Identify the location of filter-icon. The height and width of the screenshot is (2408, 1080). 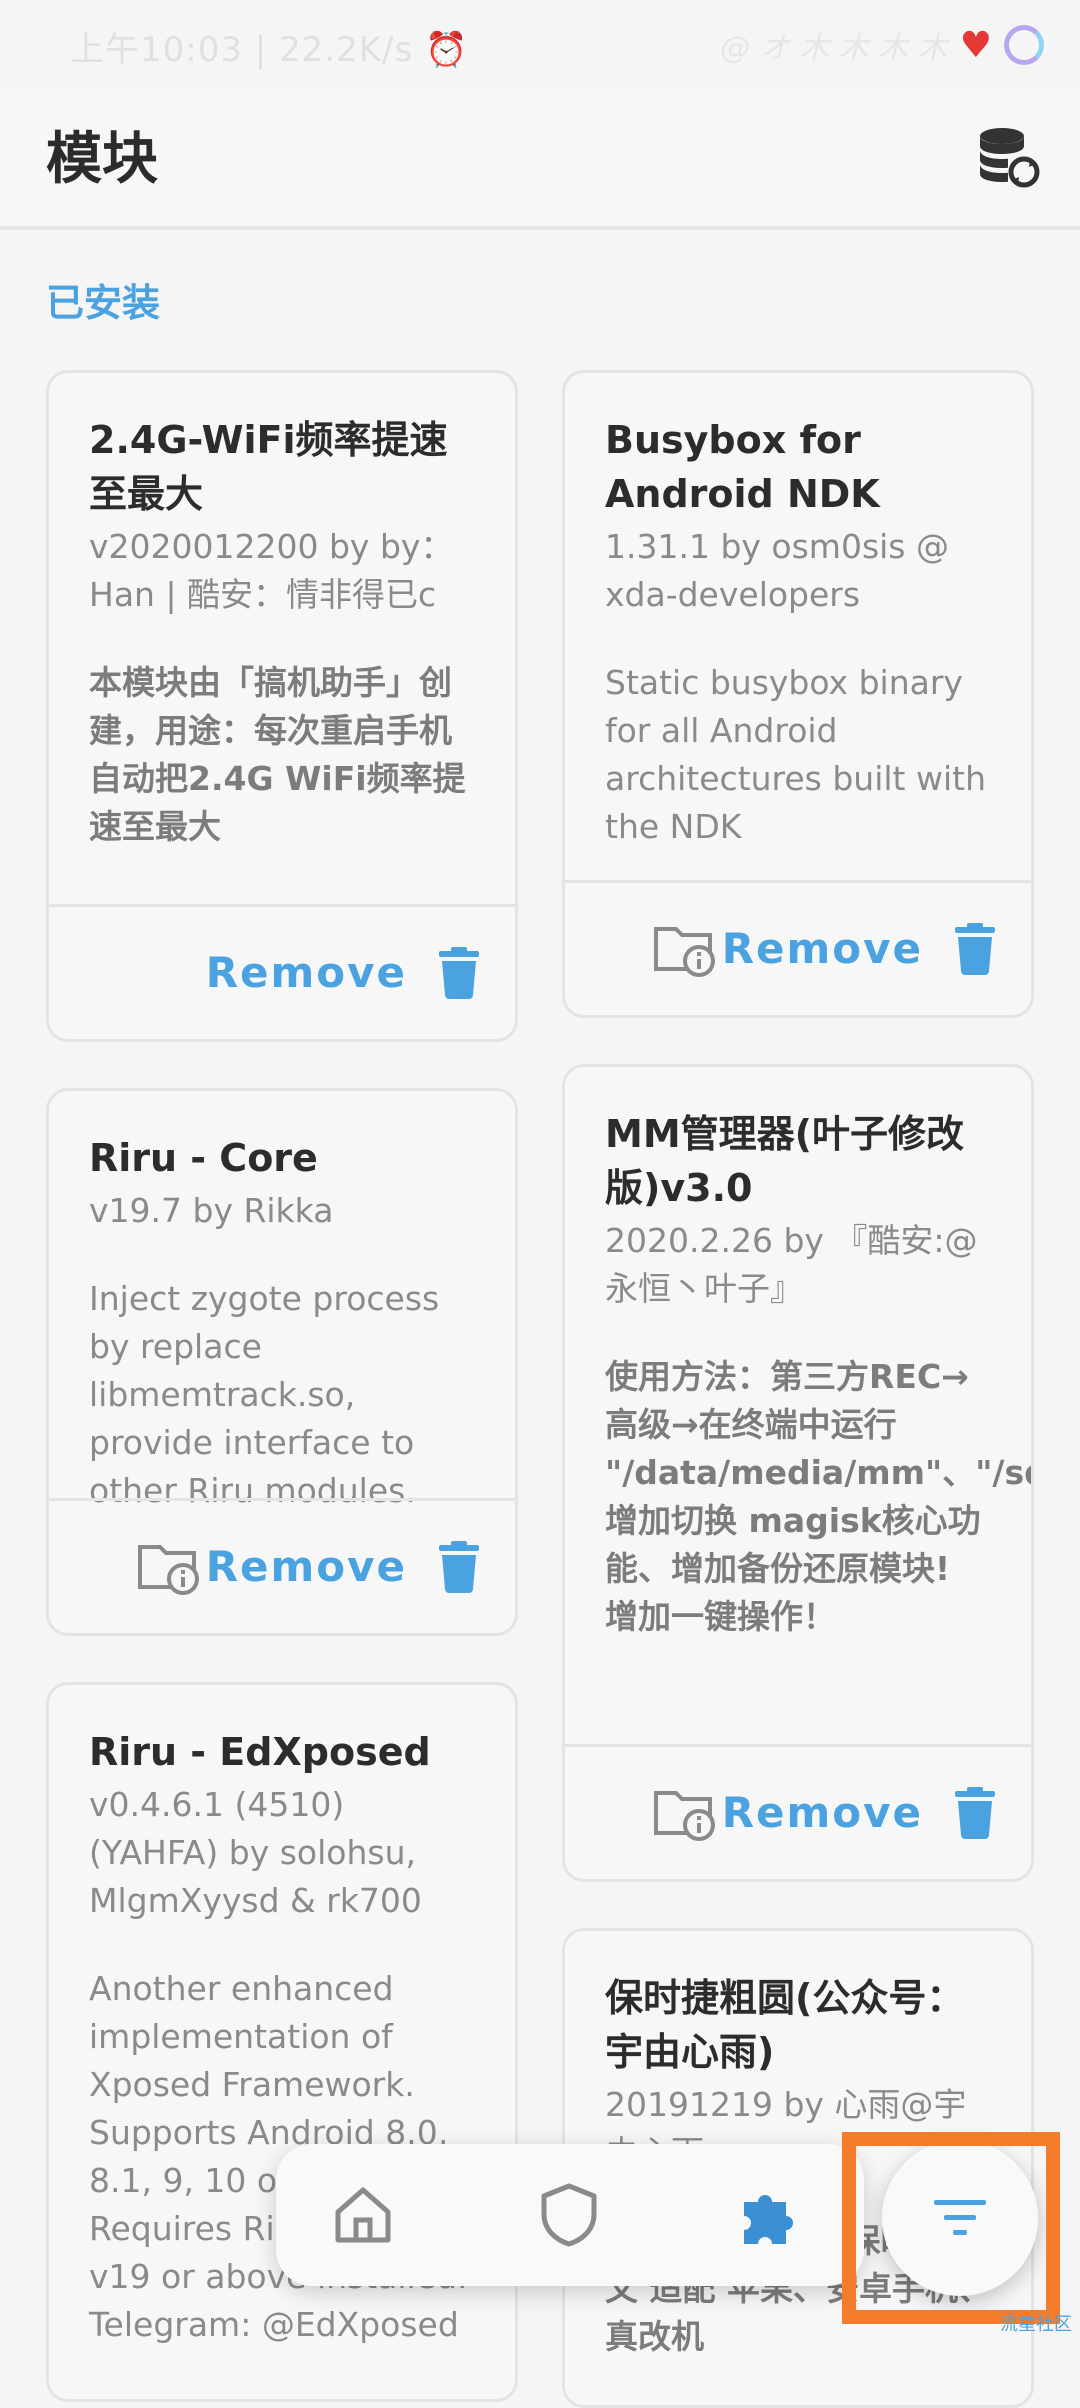
(960, 2217).